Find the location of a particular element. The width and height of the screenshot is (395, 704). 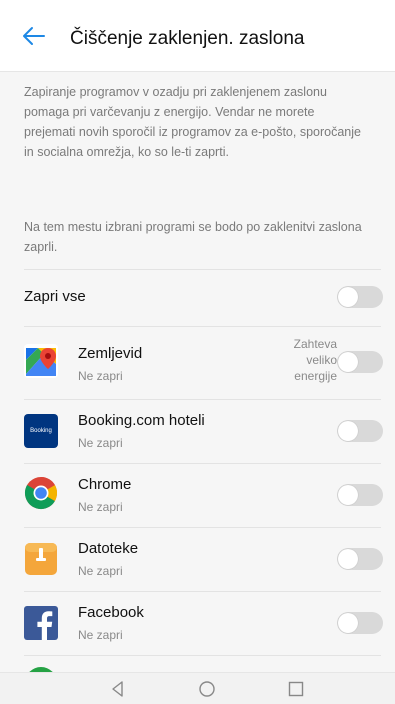

app-name: Zemljevid is located at coordinates (110, 353).